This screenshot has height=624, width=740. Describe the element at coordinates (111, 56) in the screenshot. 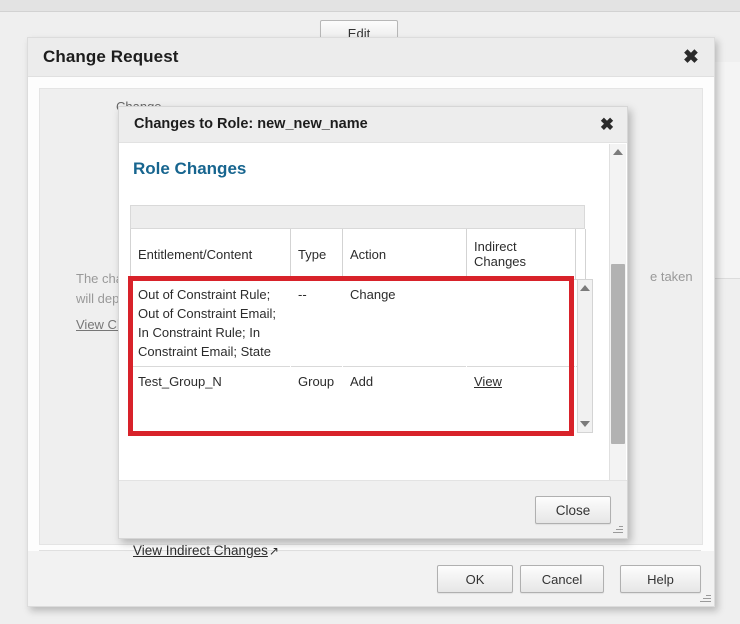

I see `change-request-title: Change Request` at that location.